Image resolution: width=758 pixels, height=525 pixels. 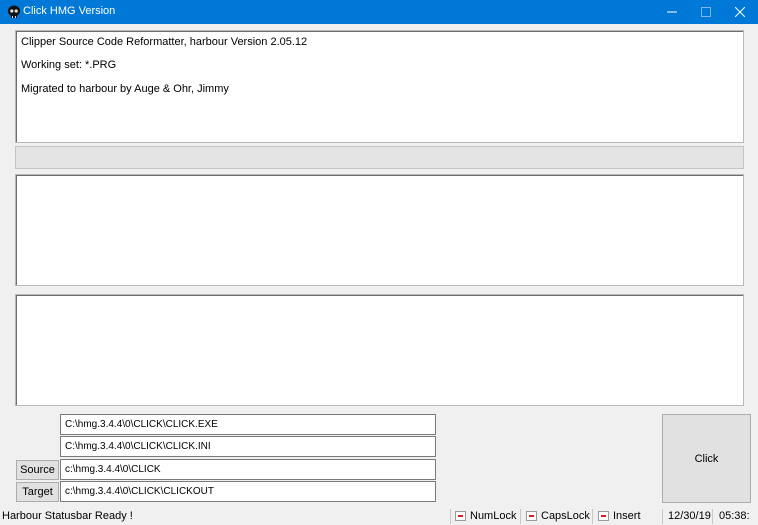 What do you see at coordinates (139, 491) in the screenshot?
I see `target-path-value: c:\hmg.3.4.4\0\CLICK\CLICKOUT` at bounding box center [139, 491].